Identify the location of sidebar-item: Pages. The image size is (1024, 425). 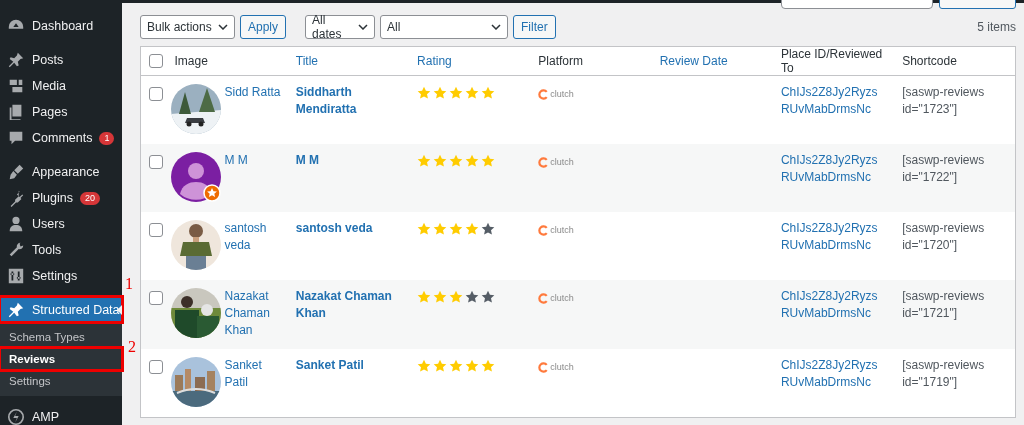
(61, 112).